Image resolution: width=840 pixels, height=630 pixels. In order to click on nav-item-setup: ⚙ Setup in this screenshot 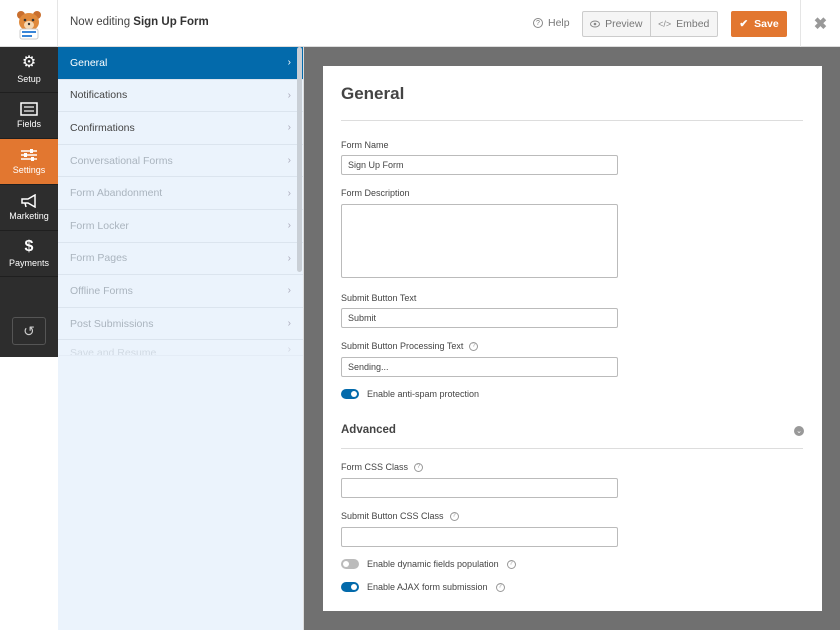, I will do `click(29, 70)`.